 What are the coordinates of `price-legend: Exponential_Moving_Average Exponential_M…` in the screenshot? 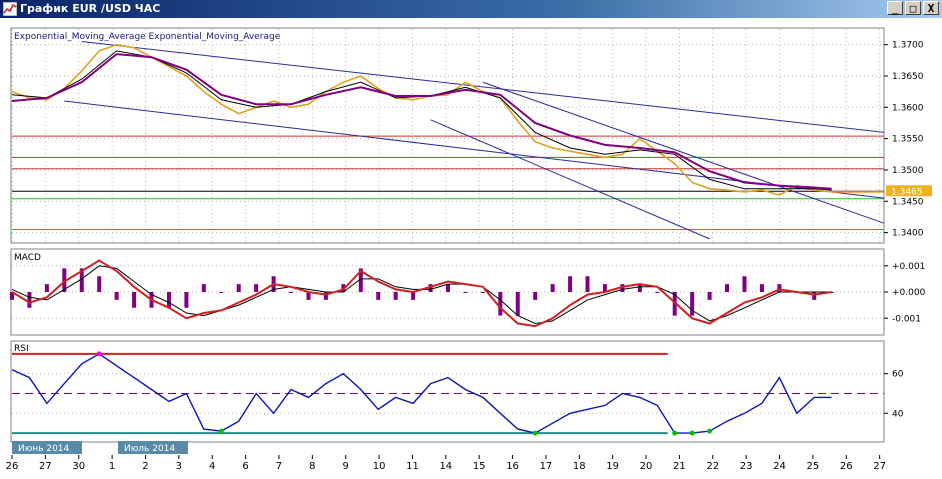 It's located at (147, 37).